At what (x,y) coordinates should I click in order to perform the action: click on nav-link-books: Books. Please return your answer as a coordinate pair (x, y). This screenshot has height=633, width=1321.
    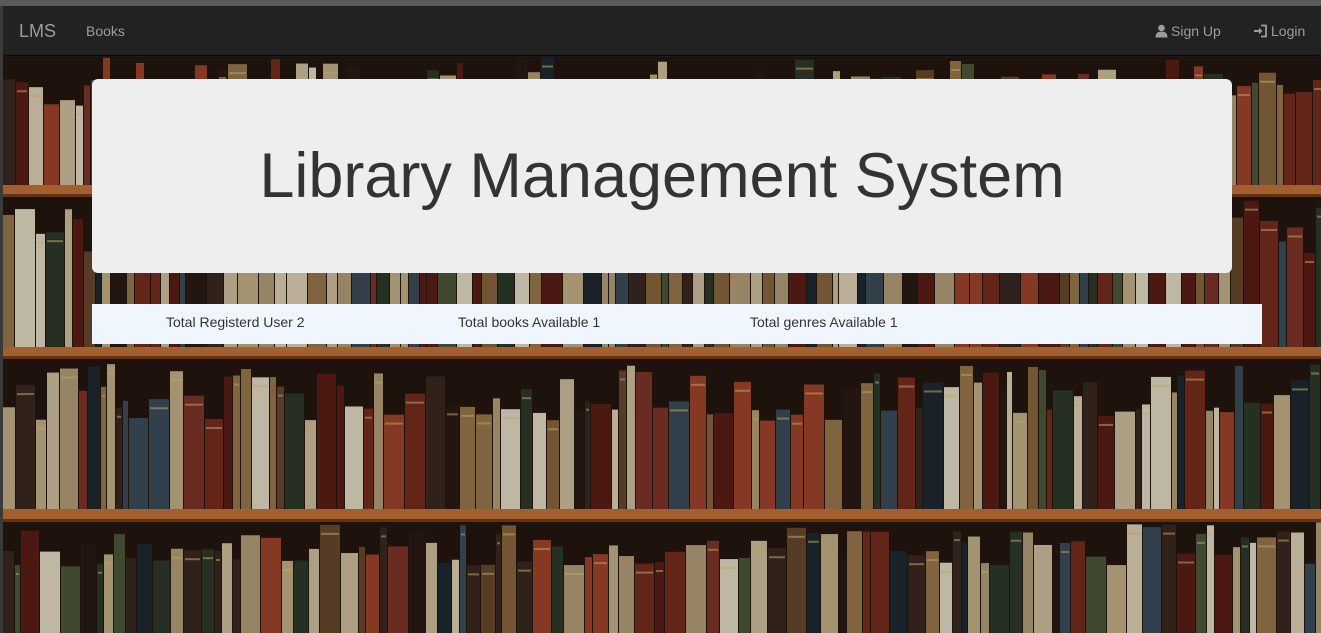
    Looking at the image, I should click on (105, 31).